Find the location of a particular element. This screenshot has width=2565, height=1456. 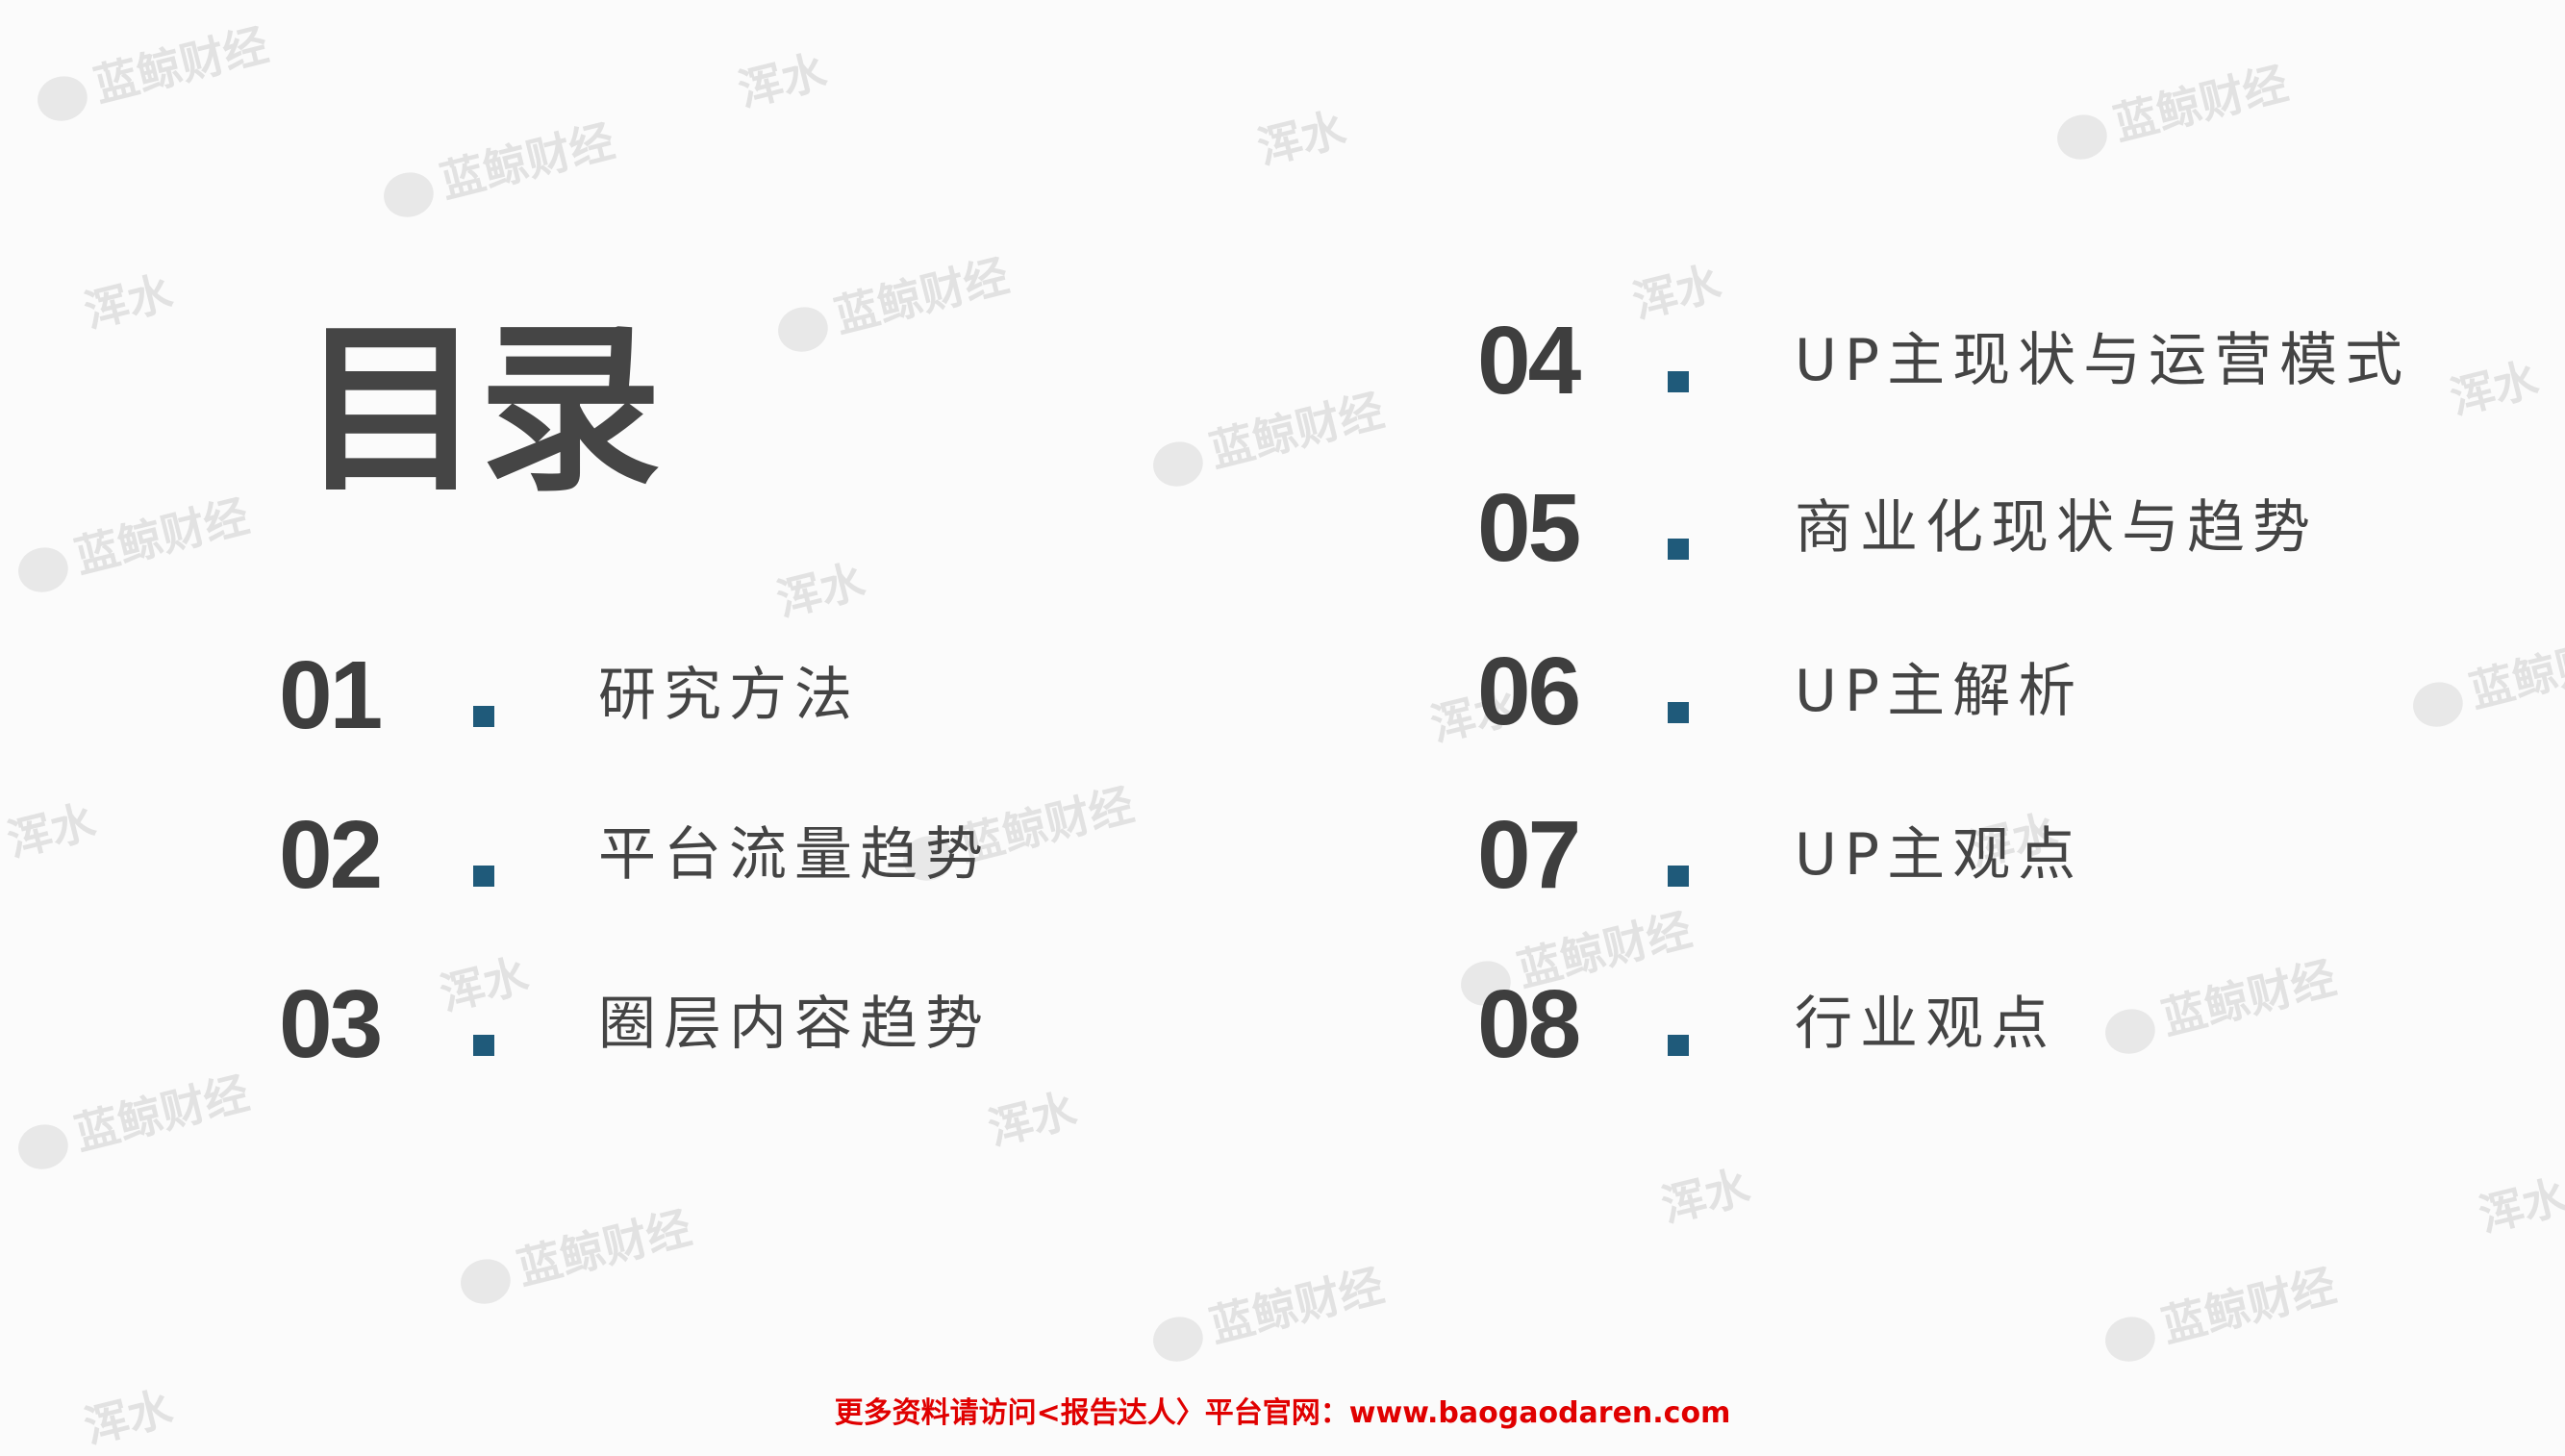

toc-label: UP主现状与运营模式 is located at coordinates (2103, 361).